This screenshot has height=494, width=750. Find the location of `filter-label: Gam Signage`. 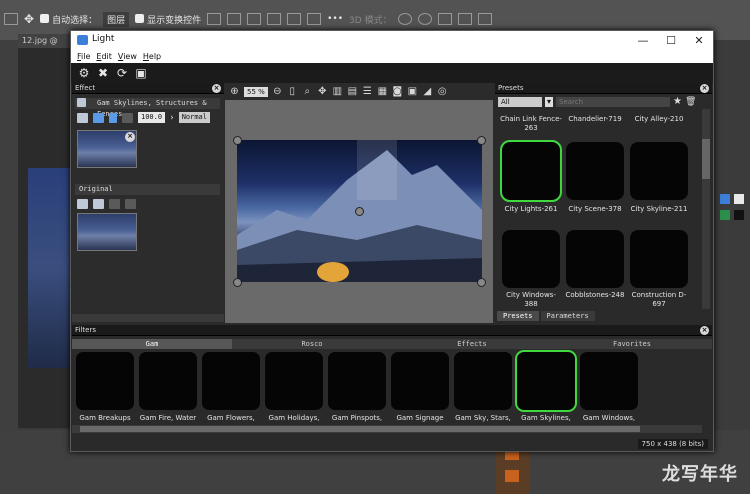

filter-label: Gam Signage is located at coordinates (420, 418).